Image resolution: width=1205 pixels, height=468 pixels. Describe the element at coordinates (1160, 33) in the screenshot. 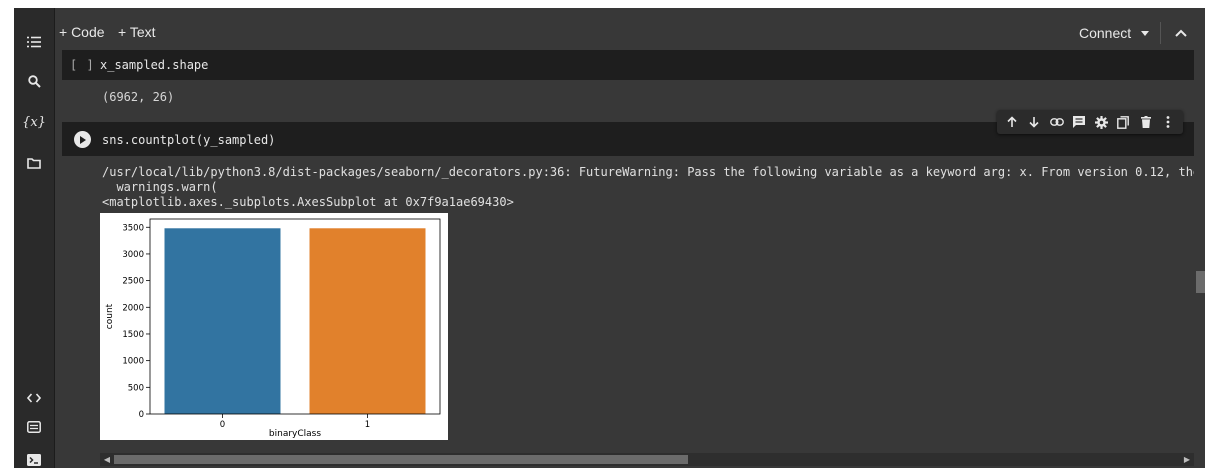

I see `toolbar-divider` at that location.